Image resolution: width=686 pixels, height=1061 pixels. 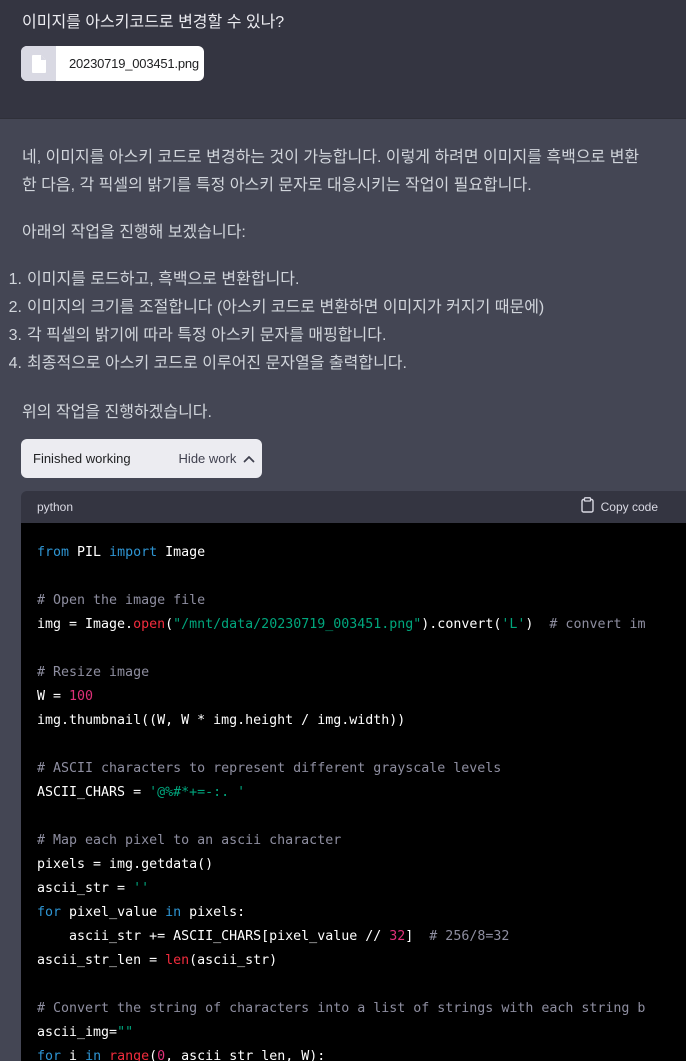 I want to click on copy-code-label: Copy code, so click(x=629, y=507).